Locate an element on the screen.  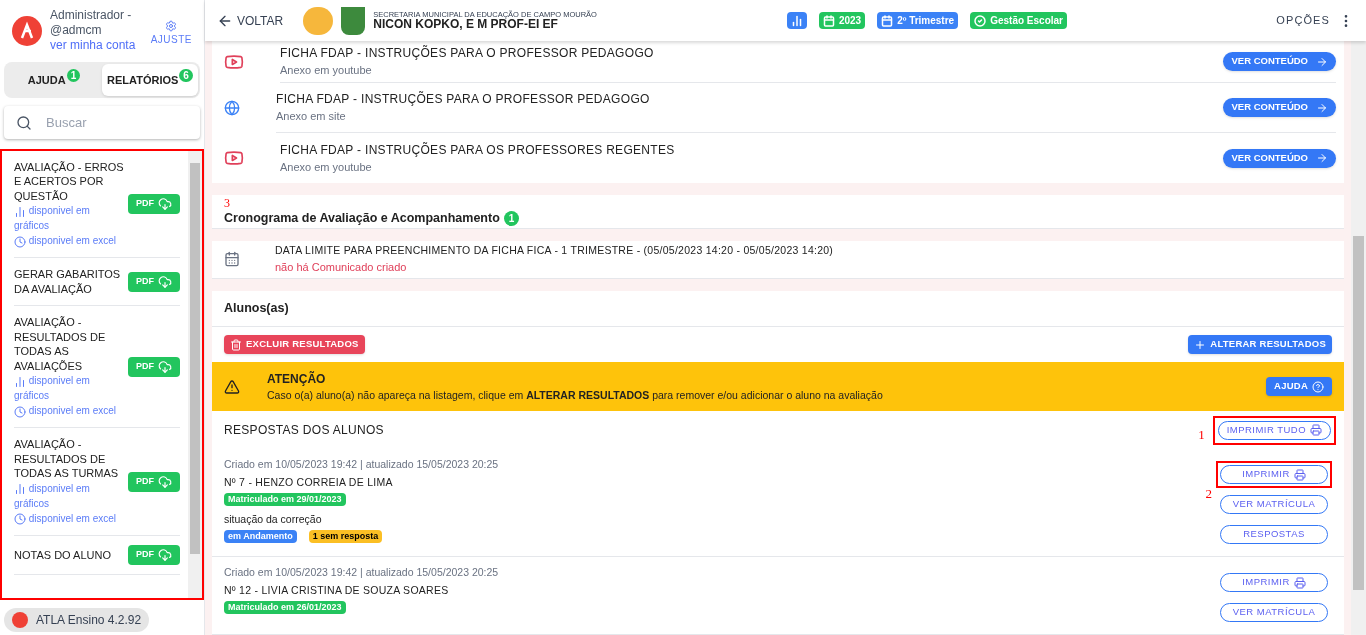
options-button: OPÇÕES is located at coordinates (1315, 20).